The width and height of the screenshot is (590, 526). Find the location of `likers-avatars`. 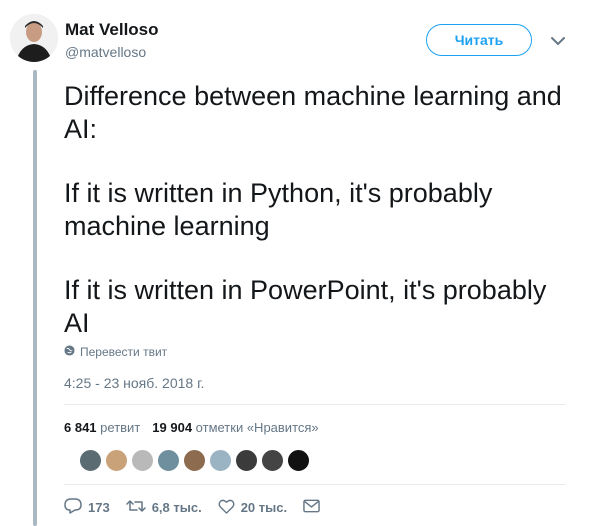

likers-avatars is located at coordinates (194, 460).